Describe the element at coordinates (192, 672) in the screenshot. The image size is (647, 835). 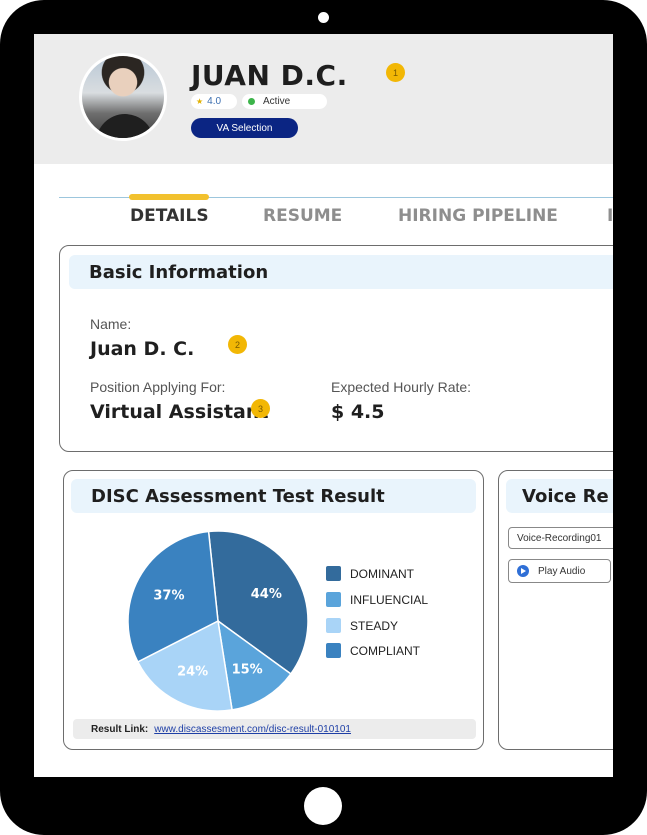
I see `pie-label-steady: 24%` at that location.